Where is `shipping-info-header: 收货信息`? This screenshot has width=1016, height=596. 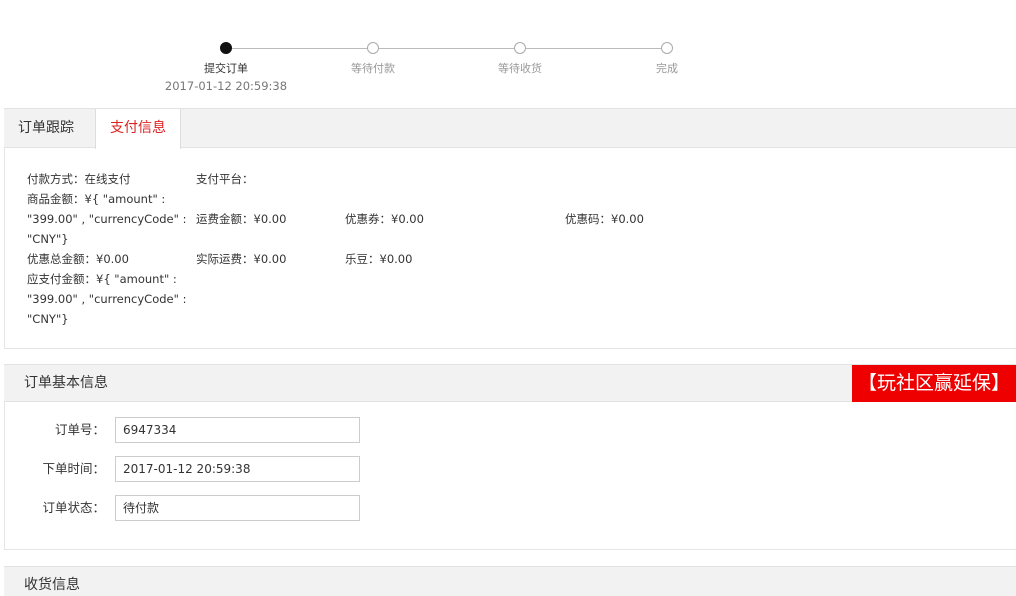
shipping-info-header: 收货信息 is located at coordinates (510, 581).